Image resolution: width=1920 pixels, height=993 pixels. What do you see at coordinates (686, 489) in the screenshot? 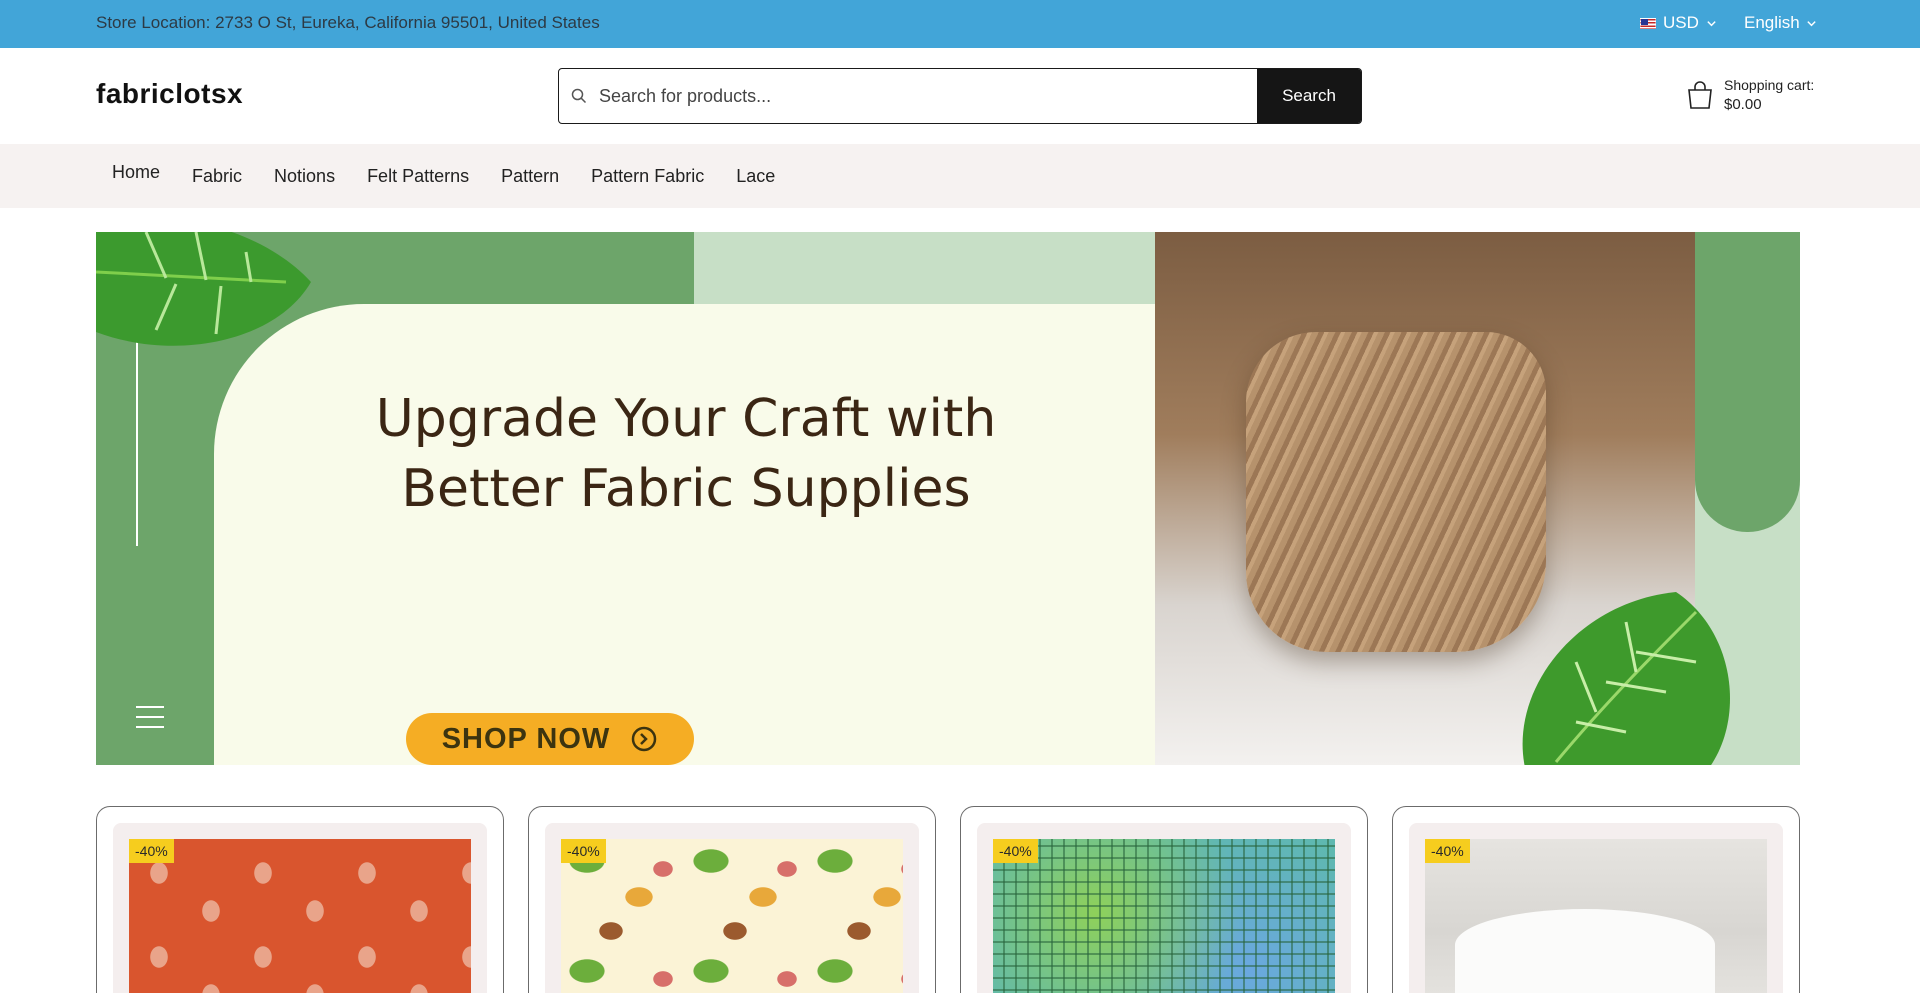
I see `banner-headline-line2: Better Fabric Supplies` at bounding box center [686, 489].